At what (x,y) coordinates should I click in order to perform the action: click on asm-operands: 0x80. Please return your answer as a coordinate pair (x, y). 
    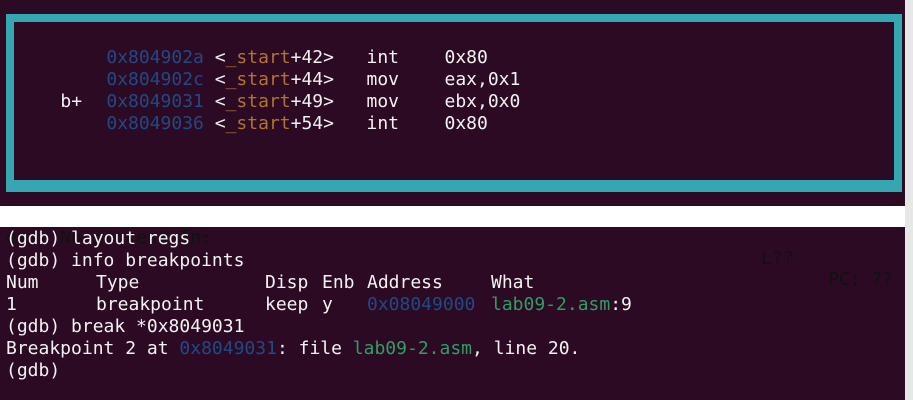
    Looking at the image, I should click on (466, 123).